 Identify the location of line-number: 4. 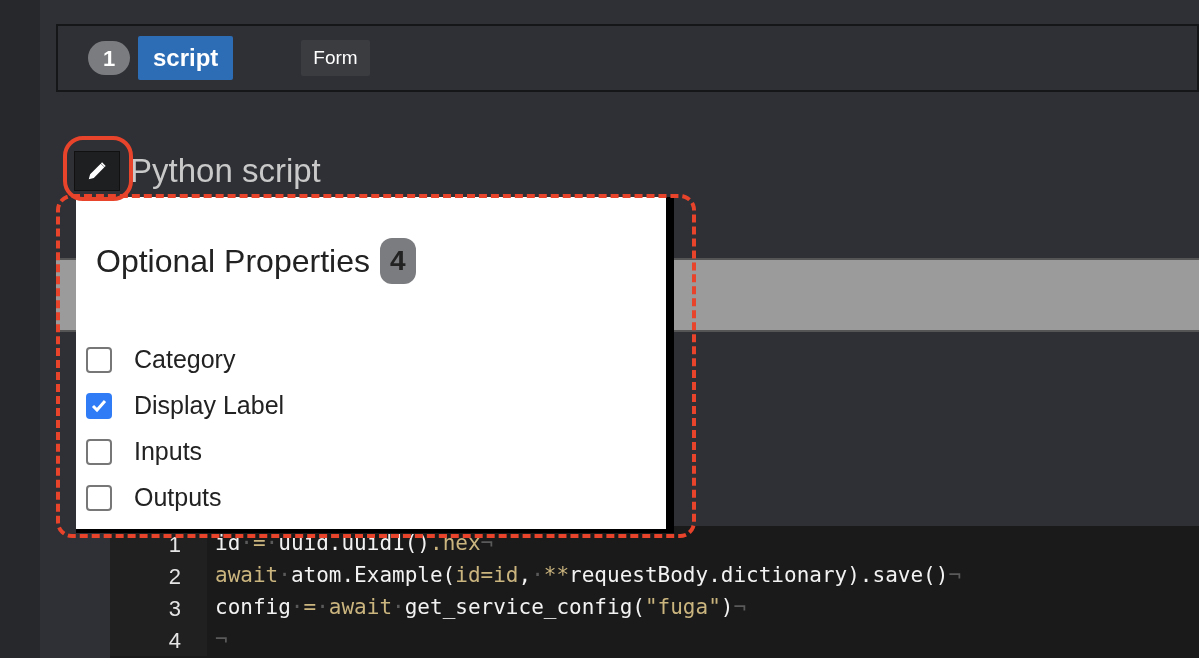
(158, 640).